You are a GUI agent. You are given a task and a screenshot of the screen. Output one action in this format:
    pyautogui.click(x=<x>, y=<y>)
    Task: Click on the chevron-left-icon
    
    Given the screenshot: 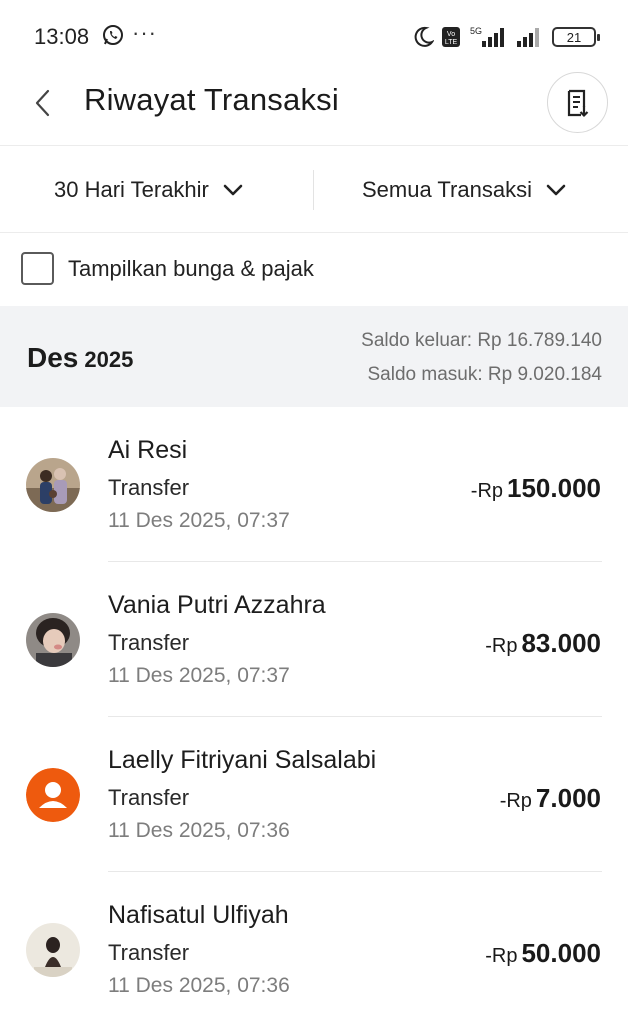 What is the action you would take?
    pyautogui.click(x=42, y=103)
    